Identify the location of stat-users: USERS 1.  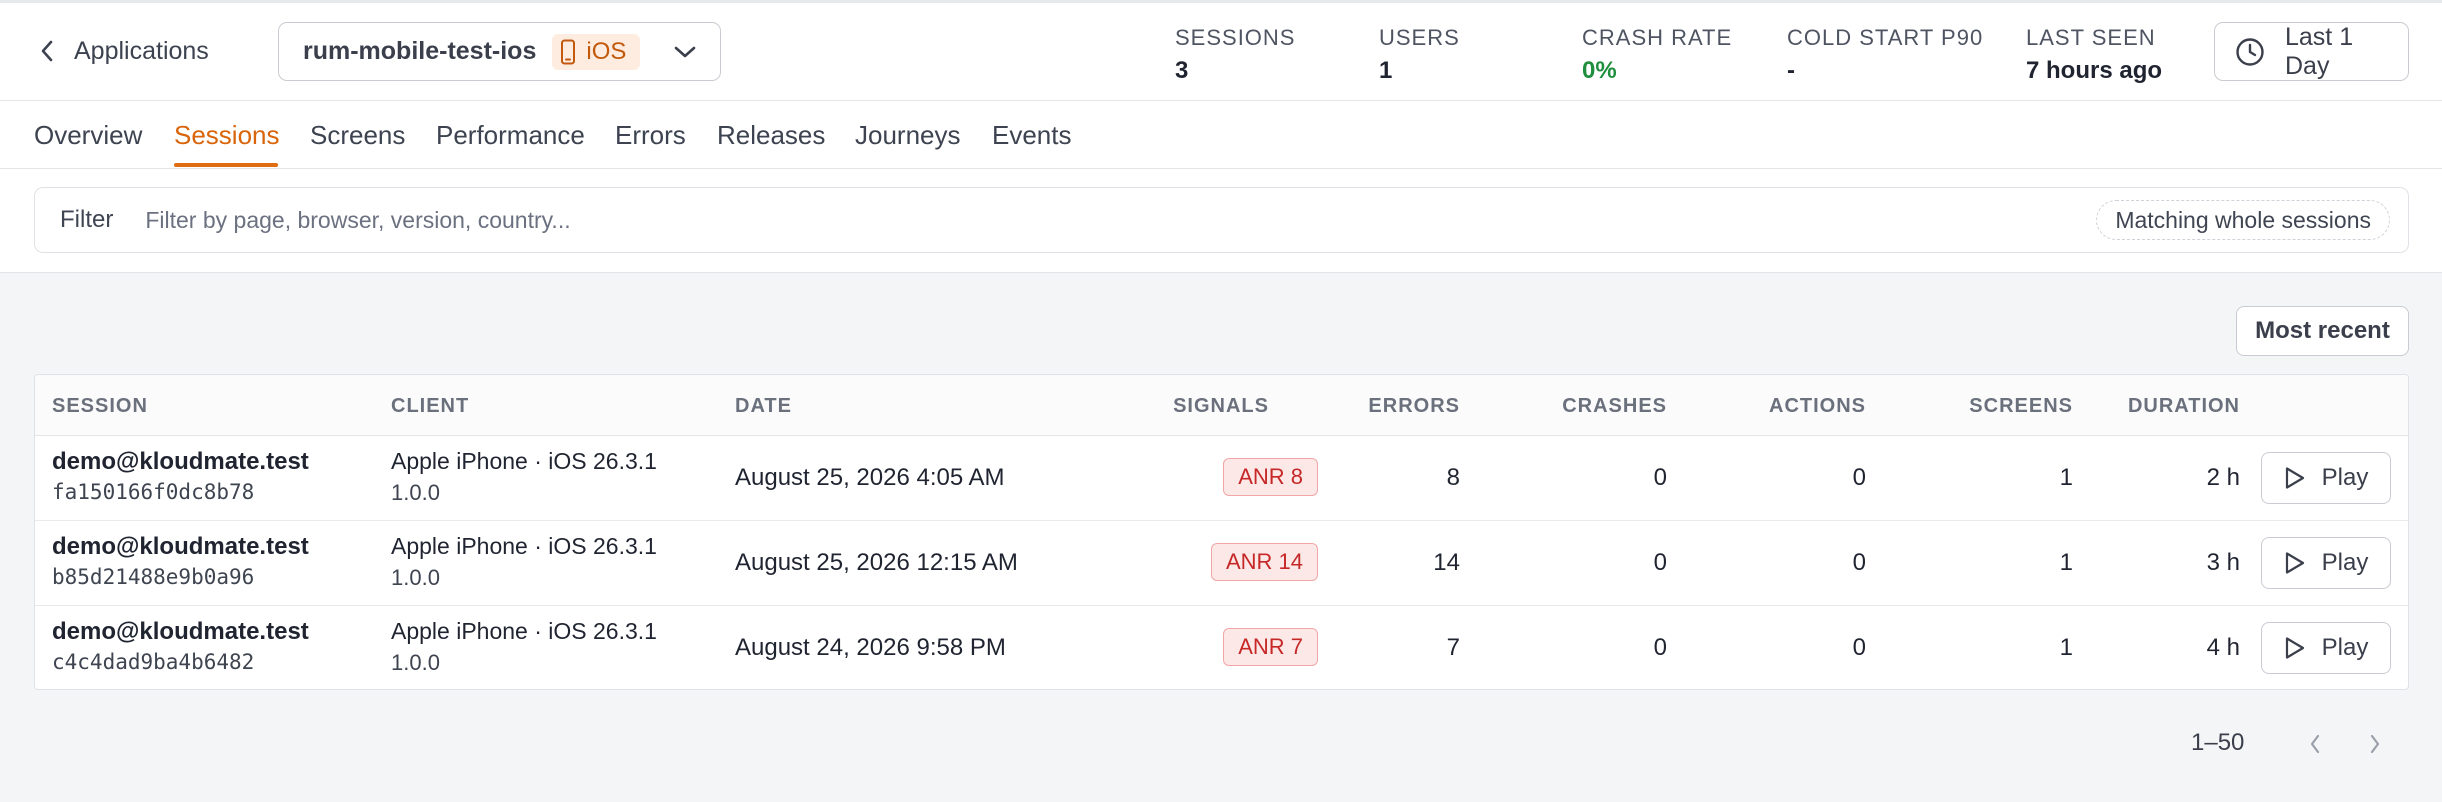
(1419, 55).